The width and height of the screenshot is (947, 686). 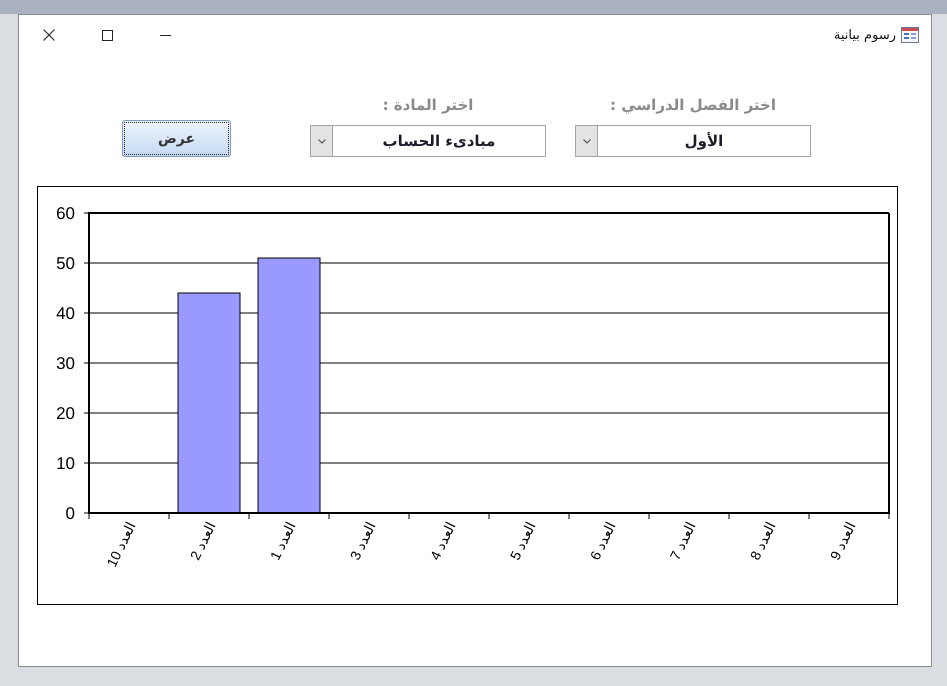 I want to click on x-axis-label: العدد 4, so click(x=442, y=540).